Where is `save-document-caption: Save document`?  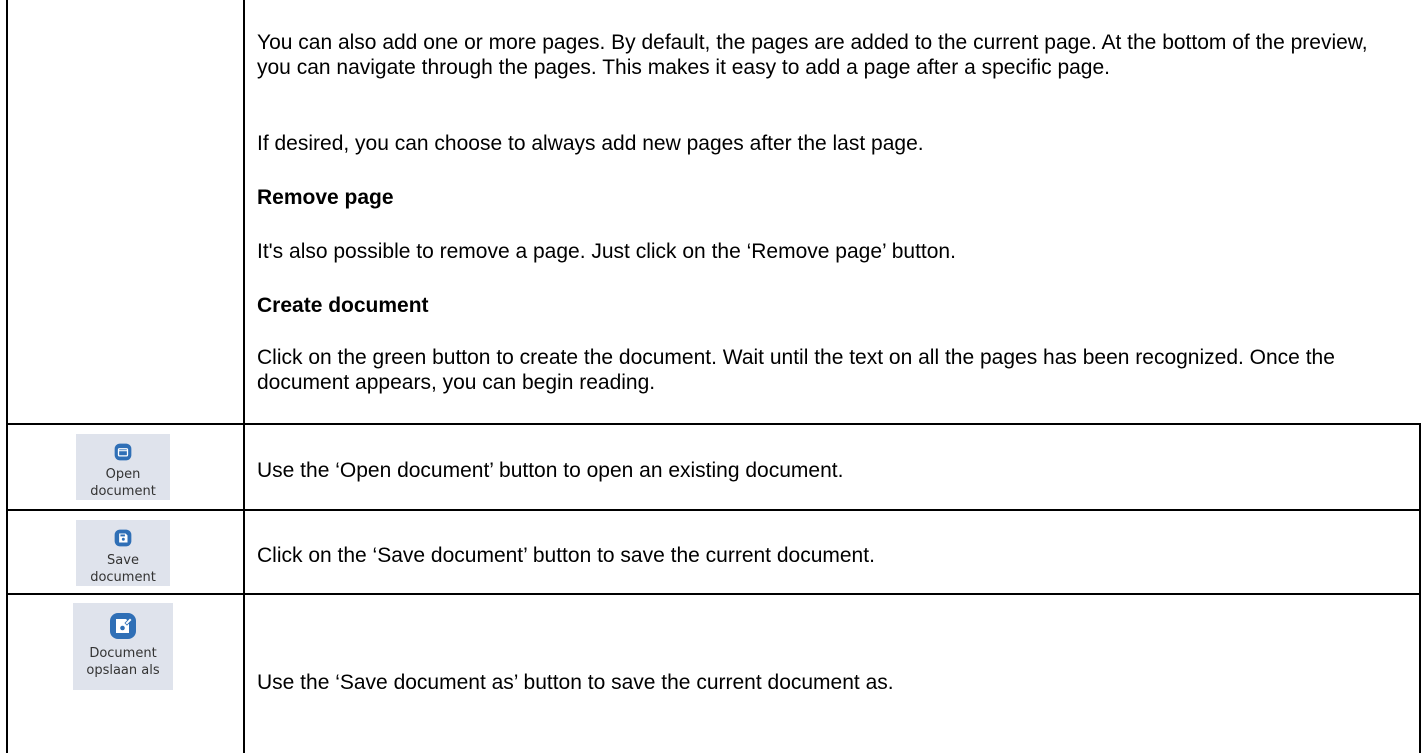
save-document-caption: Save document is located at coordinates (123, 569).